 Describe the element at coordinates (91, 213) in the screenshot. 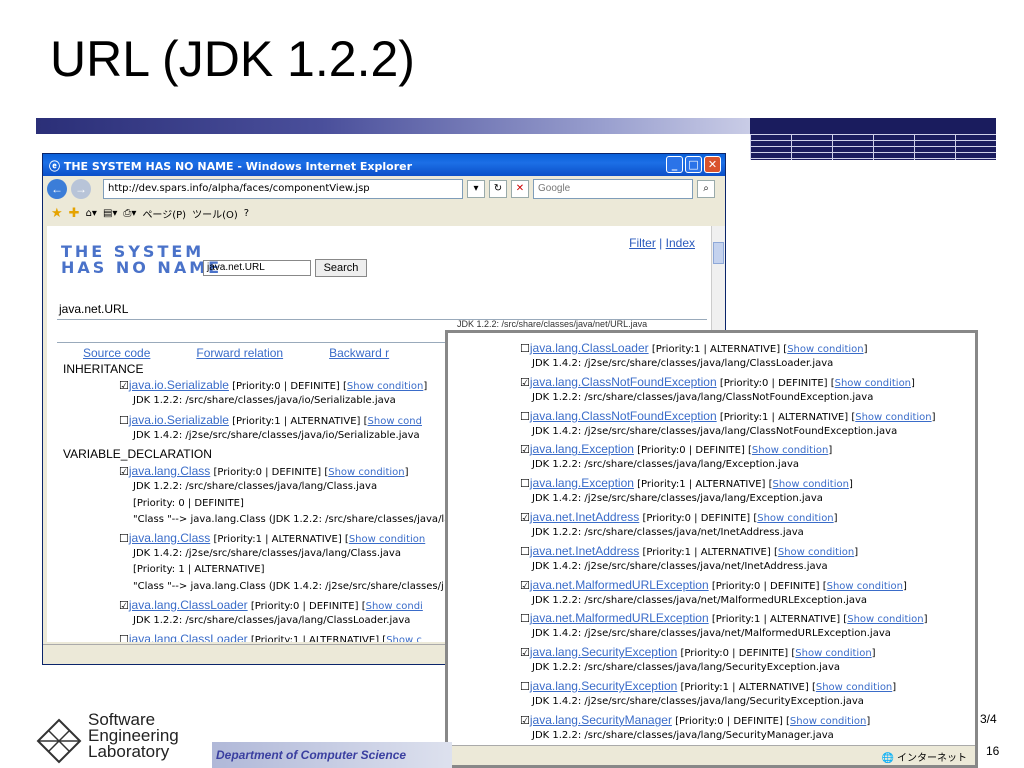

I see `home-icon: ⌂▾` at that location.